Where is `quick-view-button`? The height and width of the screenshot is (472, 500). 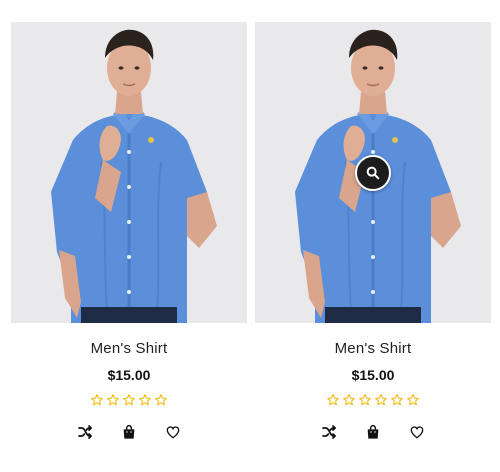 quick-view-button is located at coordinates (373, 173).